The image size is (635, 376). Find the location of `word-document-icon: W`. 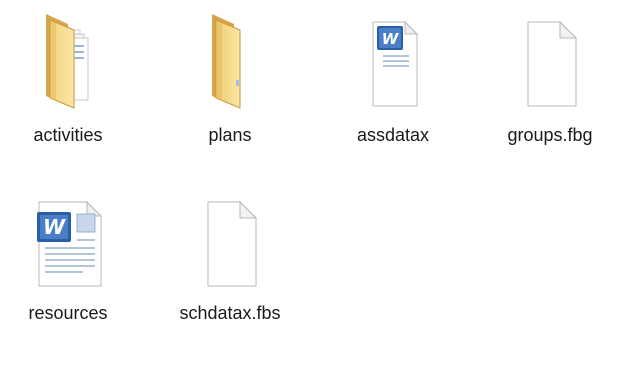

word-document-icon: W is located at coordinates (395, 63).